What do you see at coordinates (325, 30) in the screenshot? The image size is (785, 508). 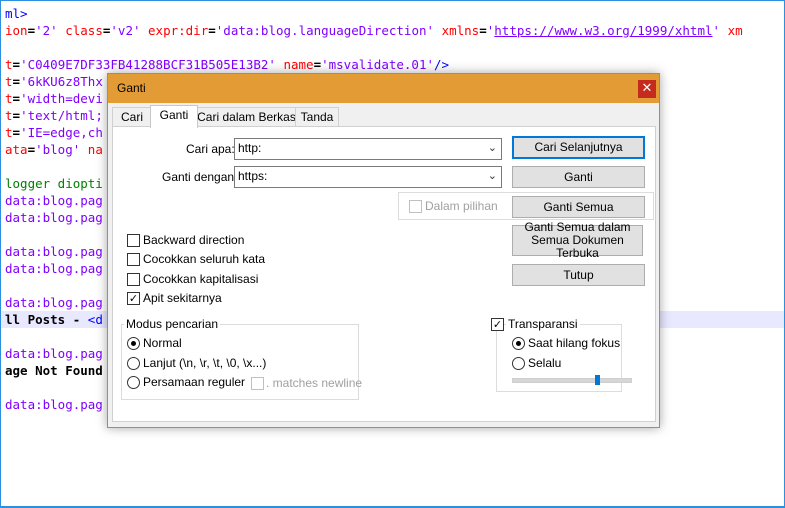 I see `code-token: 'data:blog.languageDirection'` at bounding box center [325, 30].